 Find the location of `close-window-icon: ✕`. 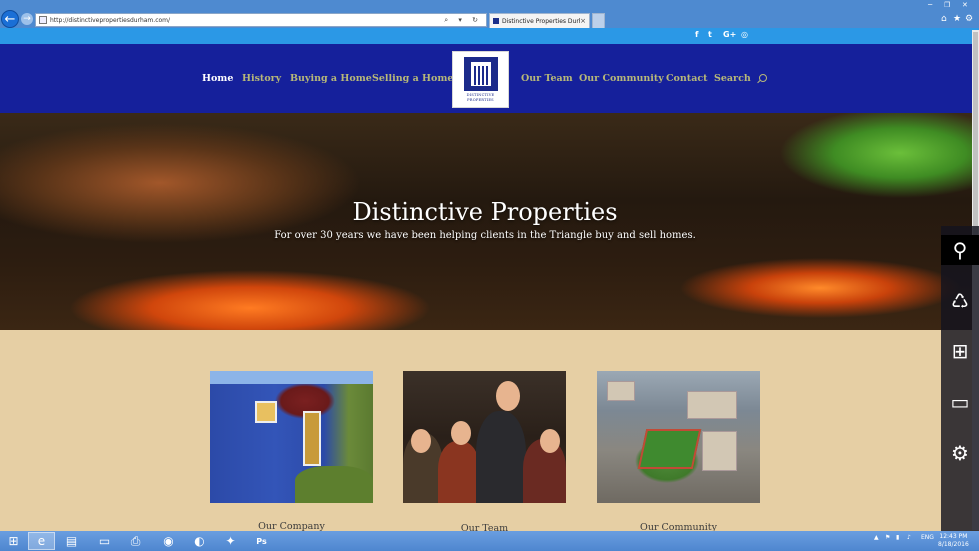

close-window-icon: ✕ is located at coordinates (965, 5).